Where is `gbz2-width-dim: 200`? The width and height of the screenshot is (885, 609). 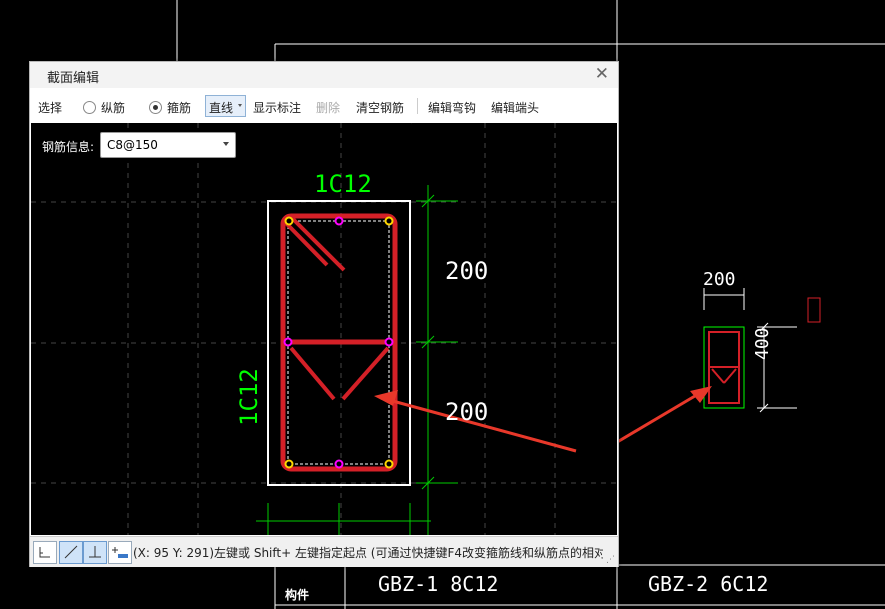
gbz2-width-dim: 200 is located at coordinates (719, 279).